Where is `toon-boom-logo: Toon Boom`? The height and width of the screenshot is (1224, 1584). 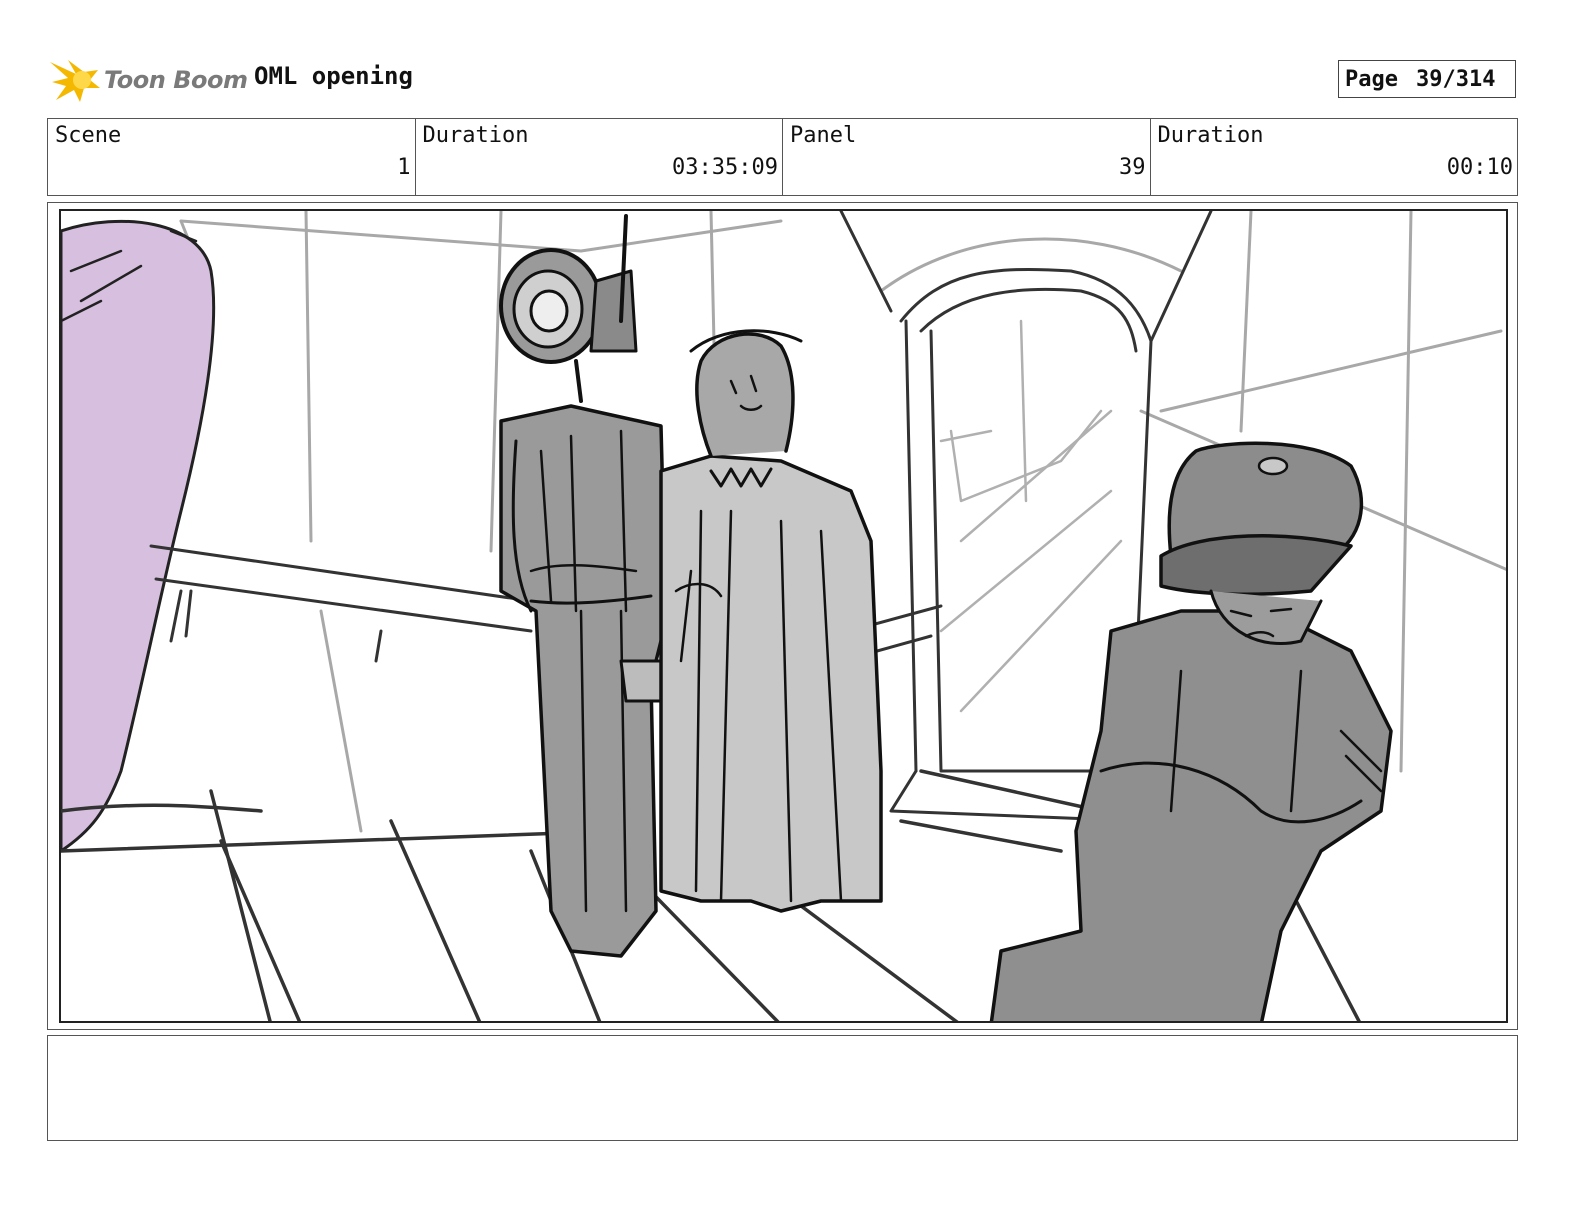 toon-boom-logo: Toon Boom is located at coordinates (149, 81).